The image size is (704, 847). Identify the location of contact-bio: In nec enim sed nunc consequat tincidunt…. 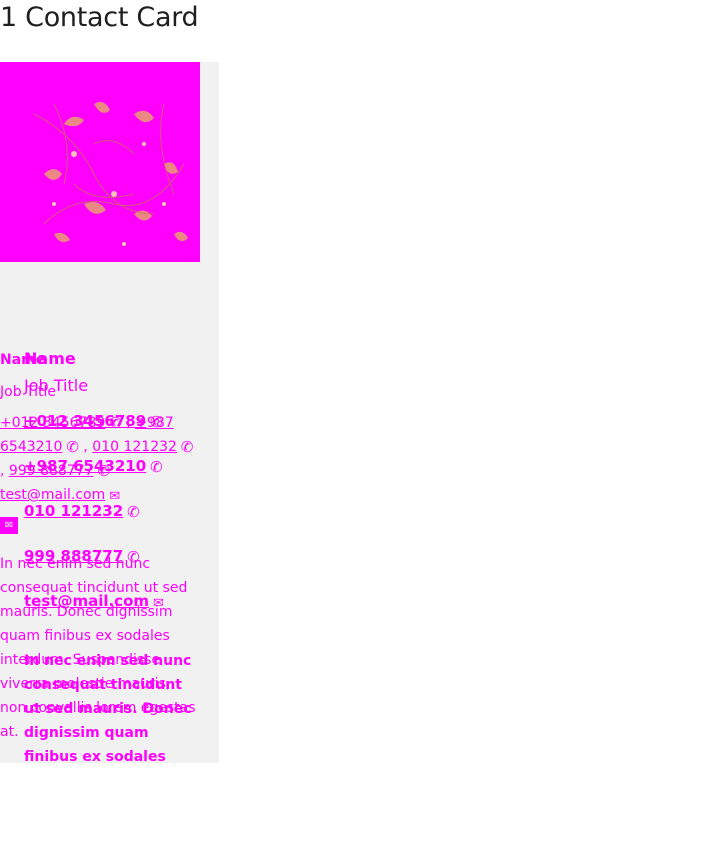
(108, 708).